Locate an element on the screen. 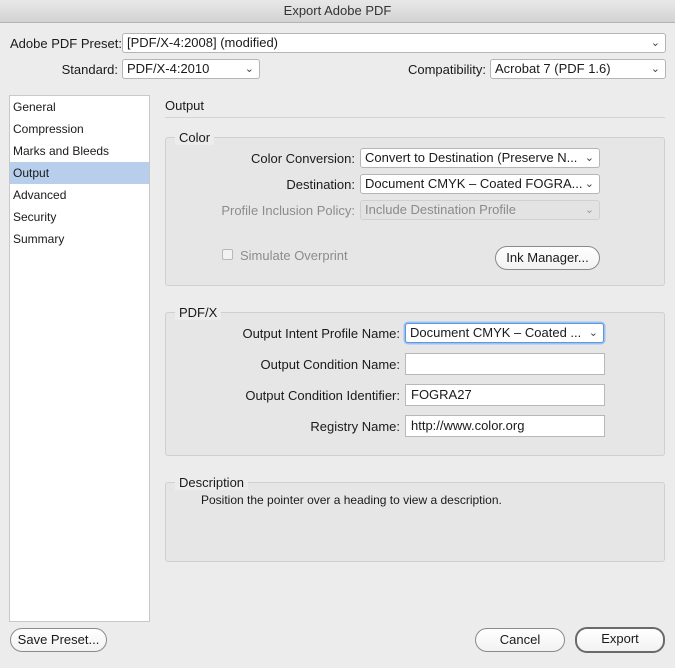 This screenshot has height=668, width=675. description-title: Description is located at coordinates (212, 482).